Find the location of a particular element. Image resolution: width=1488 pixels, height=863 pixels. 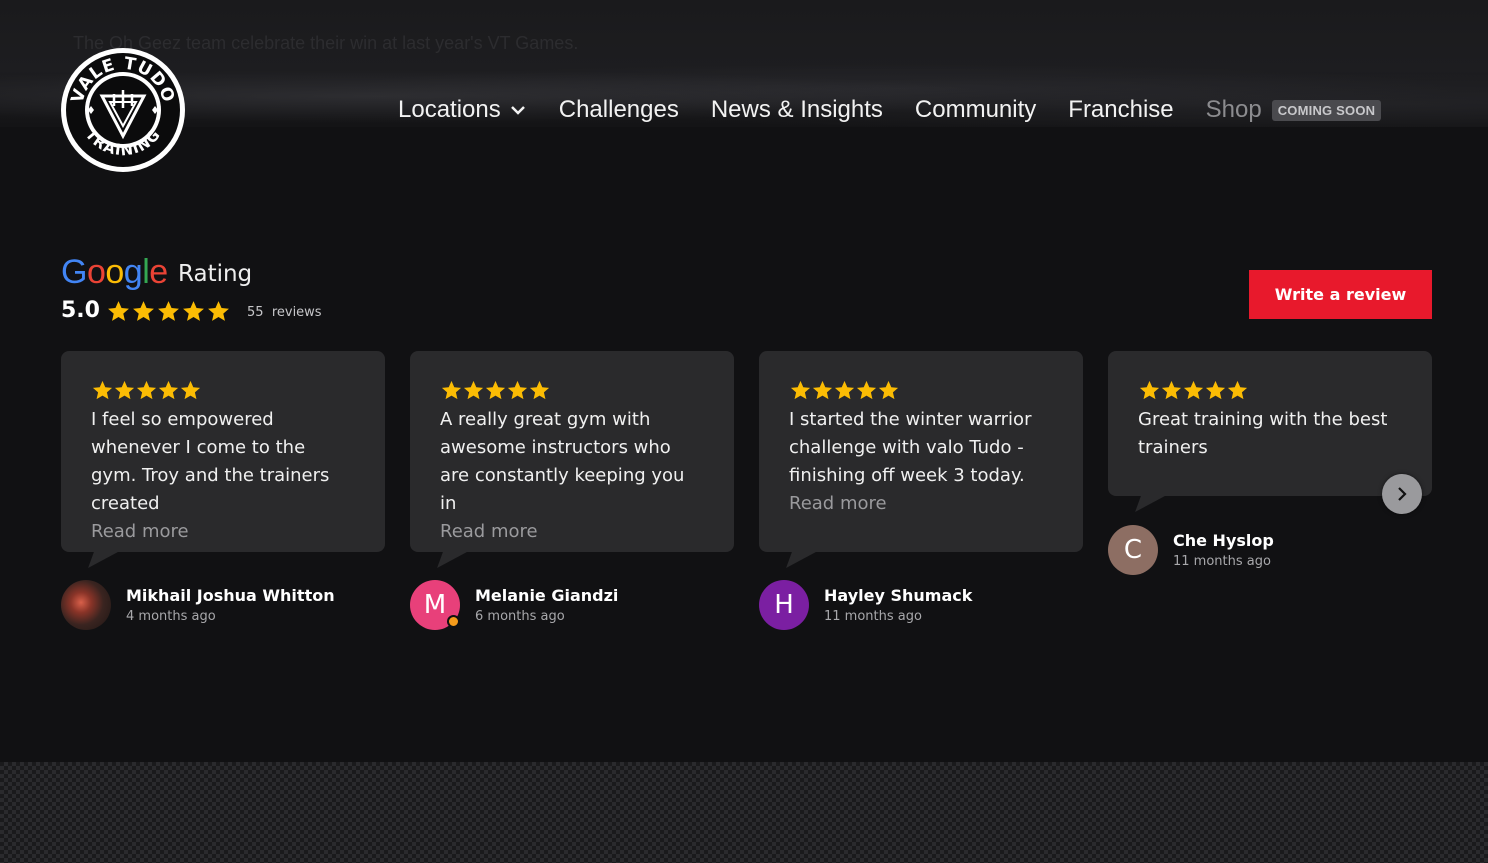

carousel-next-button is located at coordinates (1402, 494).